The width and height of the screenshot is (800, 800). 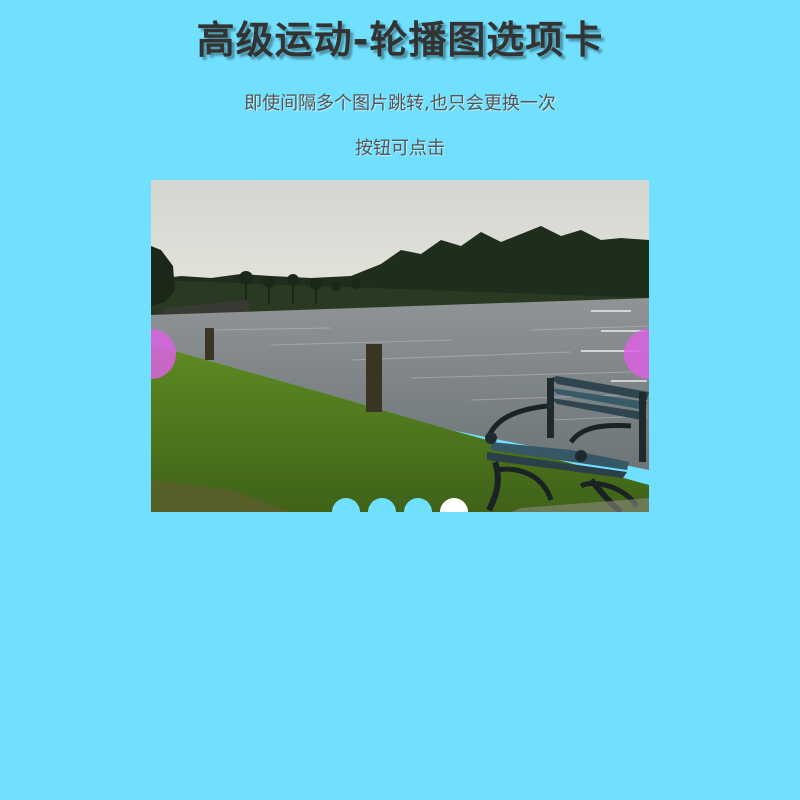 What do you see at coordinates (400, 103) in the screenshot?
I see `page-subtitle: 即使间隔多个图片跳转,也只会更换一次` at bounding box center [400, 103].